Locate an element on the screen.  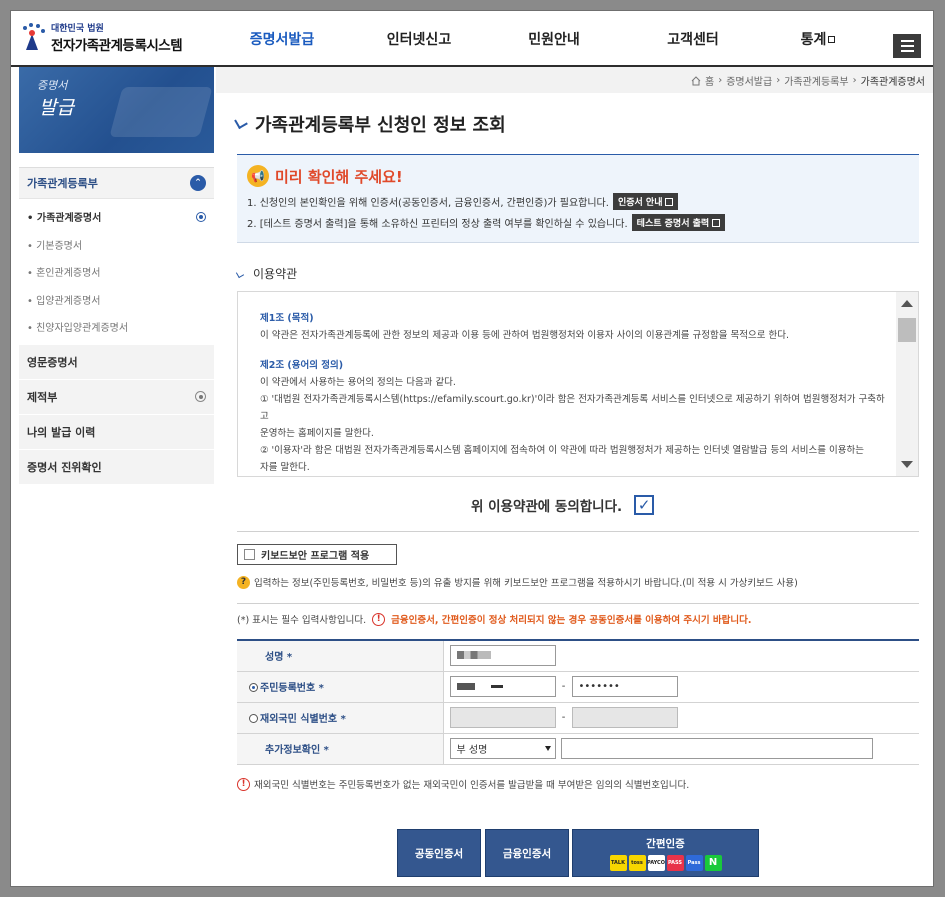
keyboard-security-checkbox: 키보드보안 프로그램 적용 is located at coordinates (317, 554).